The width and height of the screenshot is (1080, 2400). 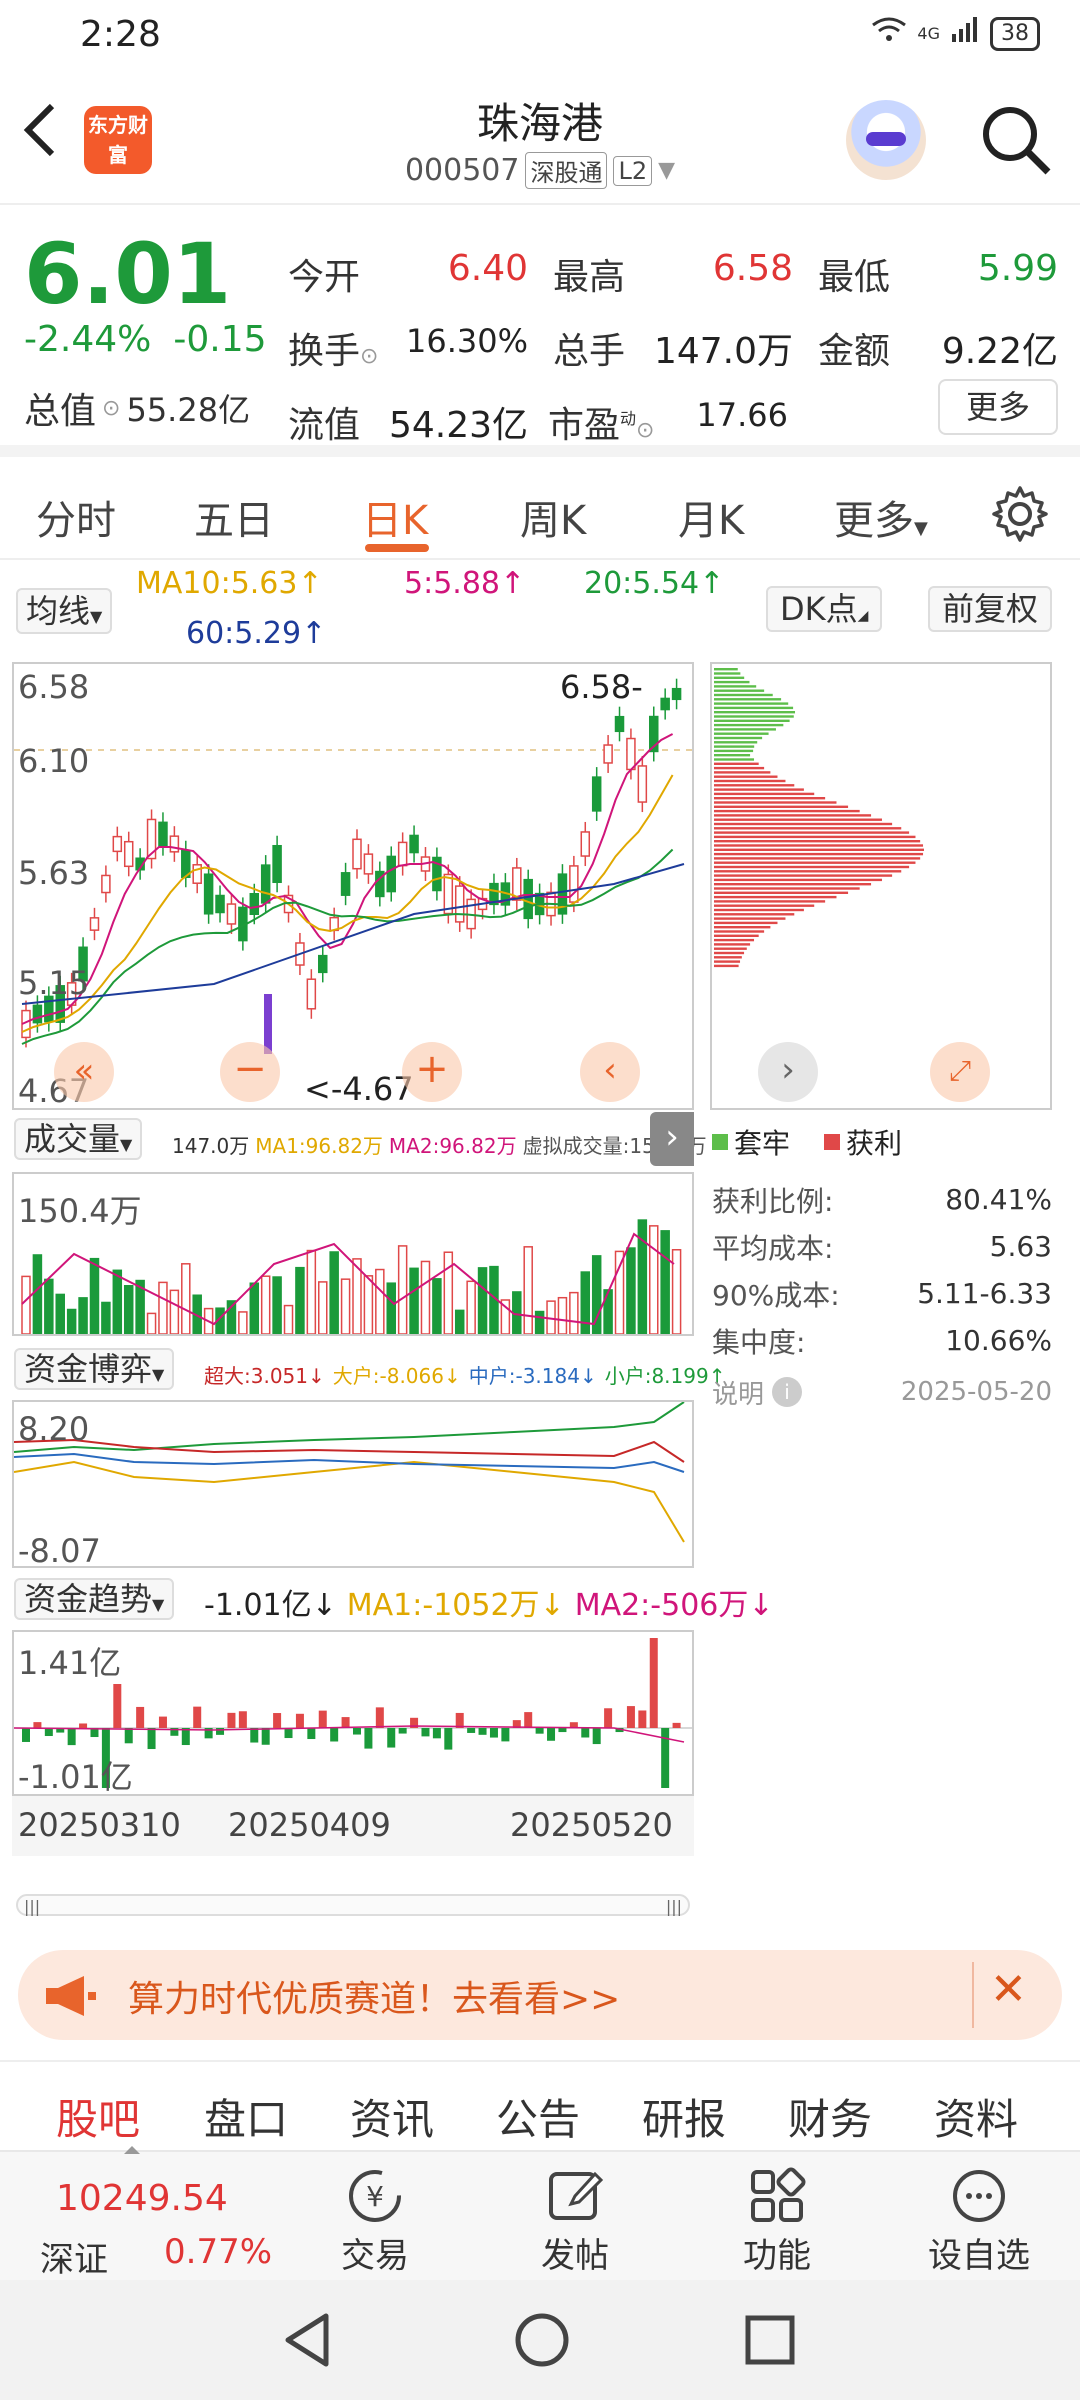 I want to click on add-watchlist-button: 设自选, so click(x=979, y=2220).